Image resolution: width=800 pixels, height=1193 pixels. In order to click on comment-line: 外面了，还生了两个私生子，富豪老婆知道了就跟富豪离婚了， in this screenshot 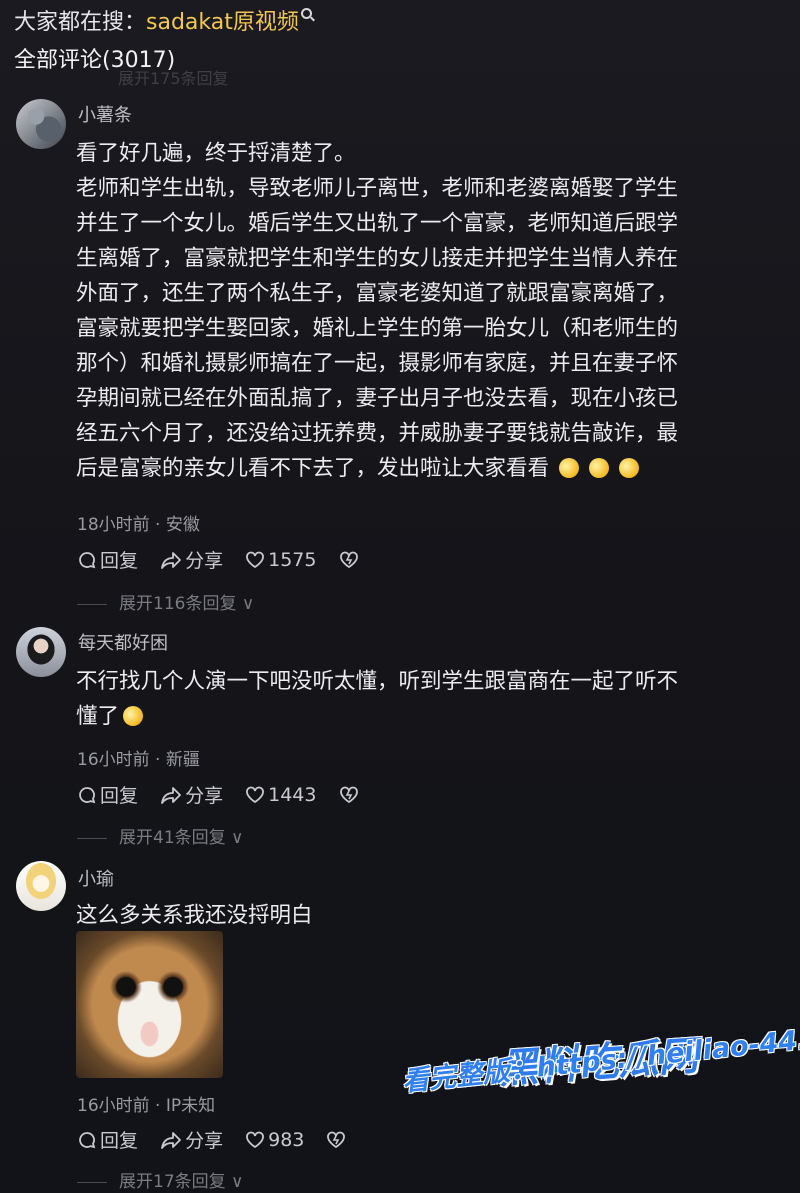, I will do `click(377, 293)`.